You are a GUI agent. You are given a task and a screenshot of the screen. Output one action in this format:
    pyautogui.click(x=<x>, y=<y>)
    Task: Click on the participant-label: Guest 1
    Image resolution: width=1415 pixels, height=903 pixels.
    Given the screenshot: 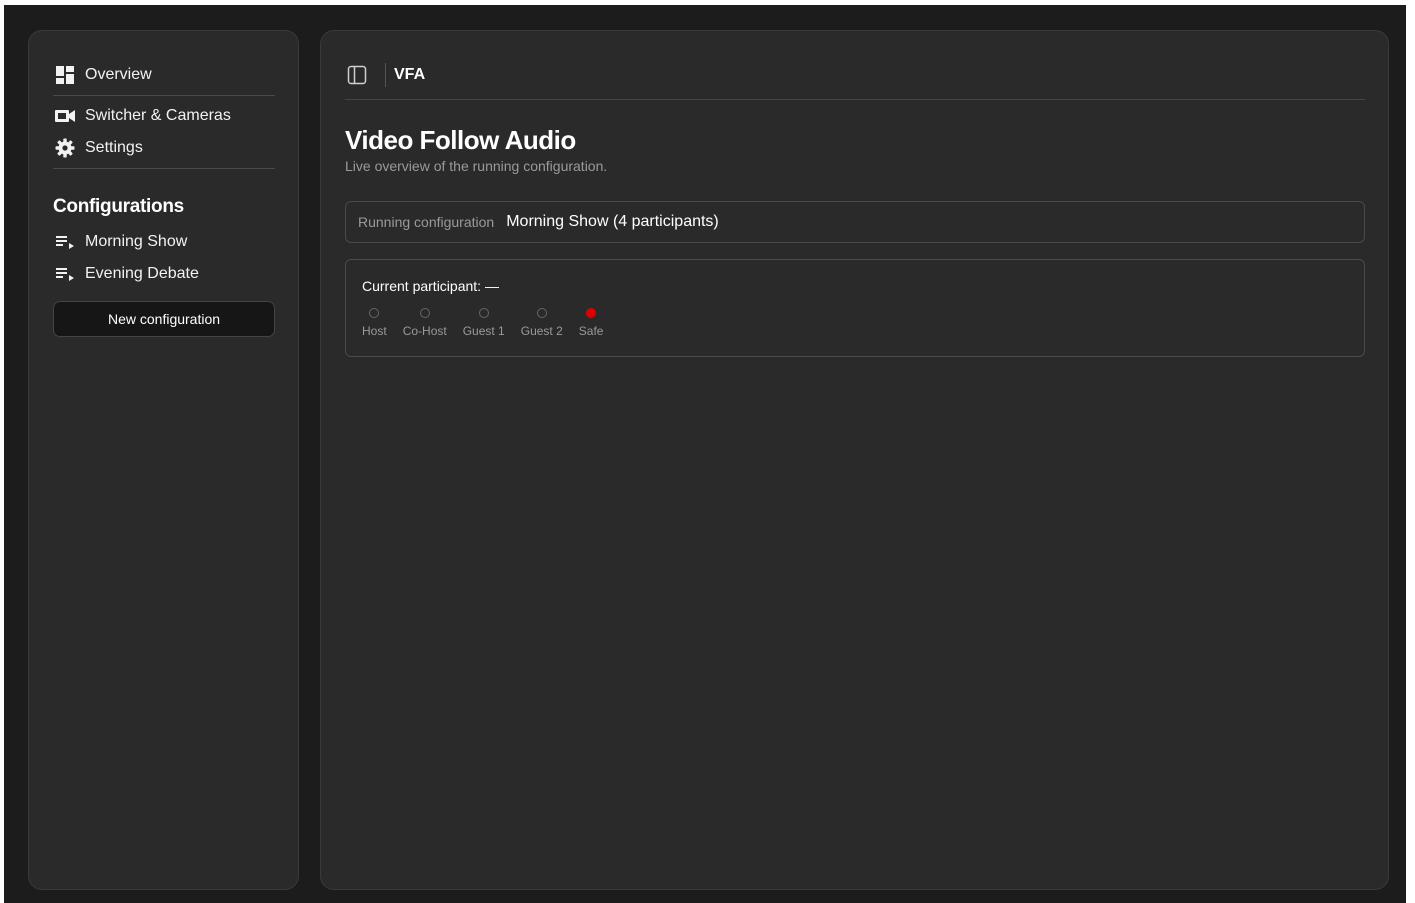 What is the action you would take?
    pyautogui.click(x=483, y=331)
    